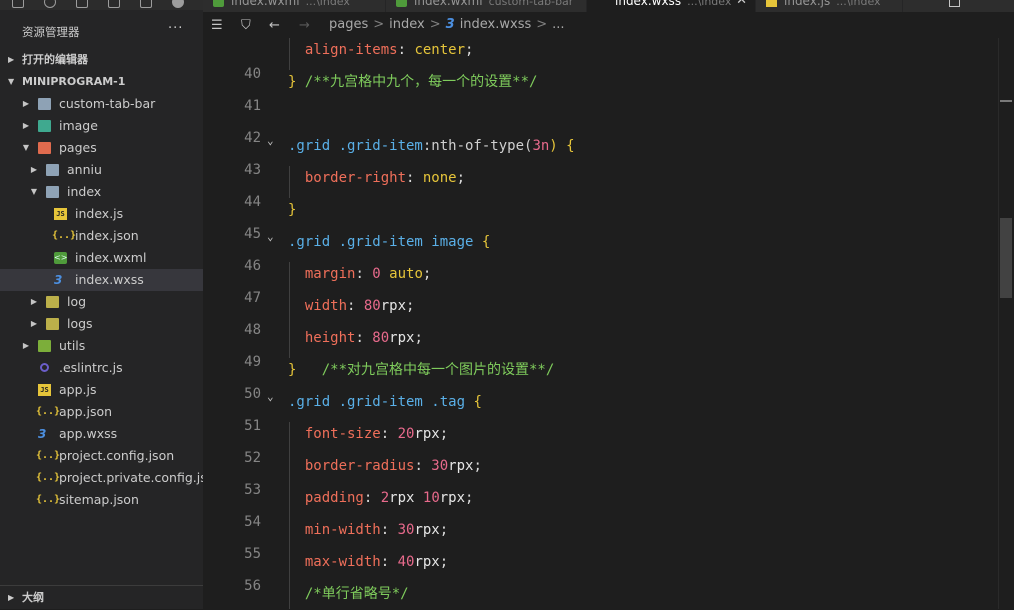 The width and height of the screenshot is (1014, 610). I want to click on list-icon: ☰, so click(217, 25).